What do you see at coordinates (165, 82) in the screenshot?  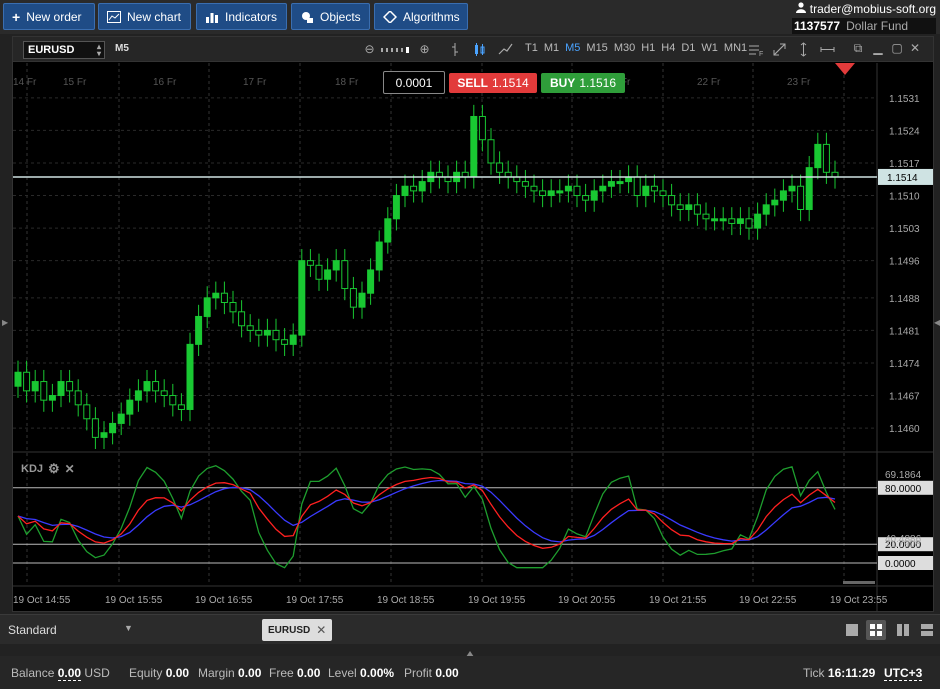 I see `date-label: 16 Fr` at bounding box center [165, 82].